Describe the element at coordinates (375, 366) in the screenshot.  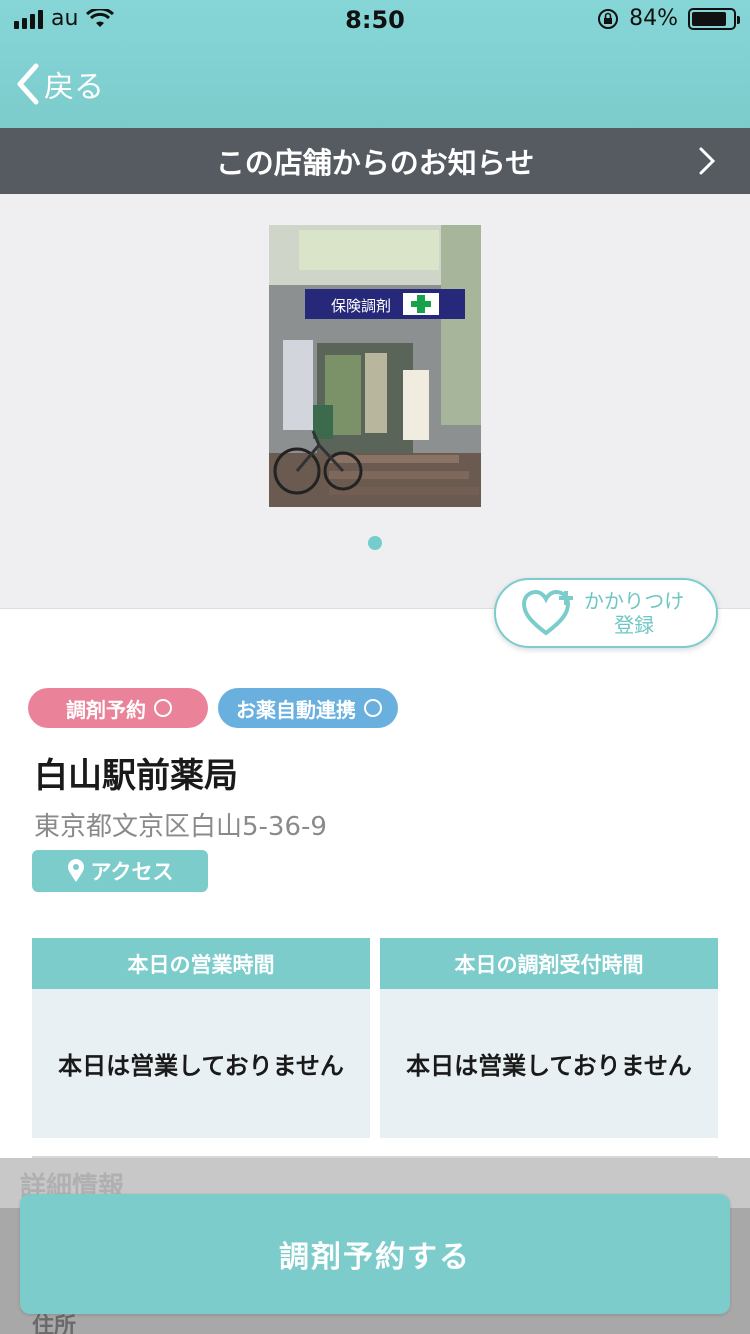
I see `store-photo: 保険調剤` at that location.